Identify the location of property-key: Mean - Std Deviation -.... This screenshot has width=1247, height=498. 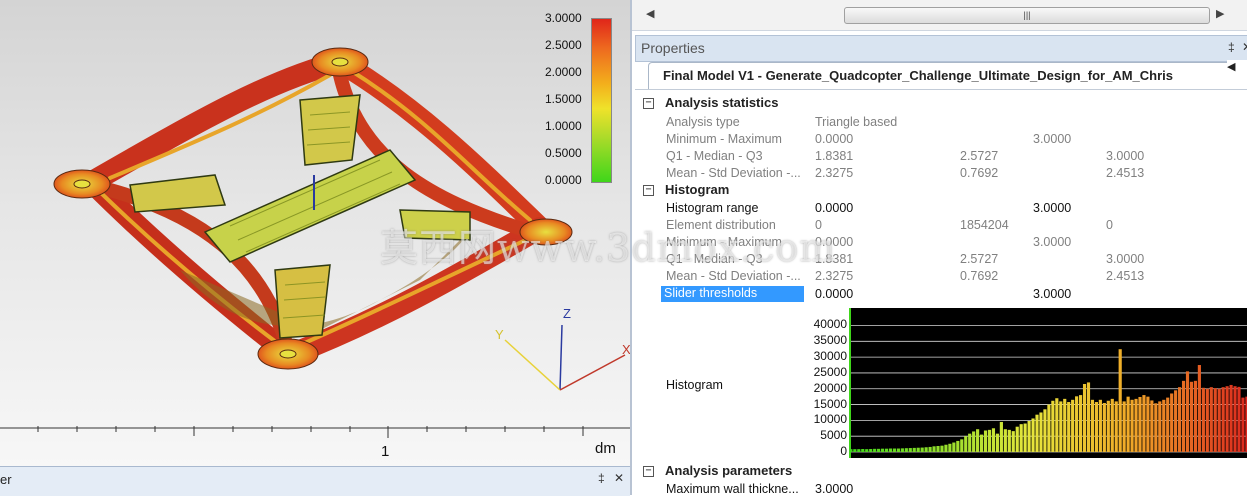
(733, 173).